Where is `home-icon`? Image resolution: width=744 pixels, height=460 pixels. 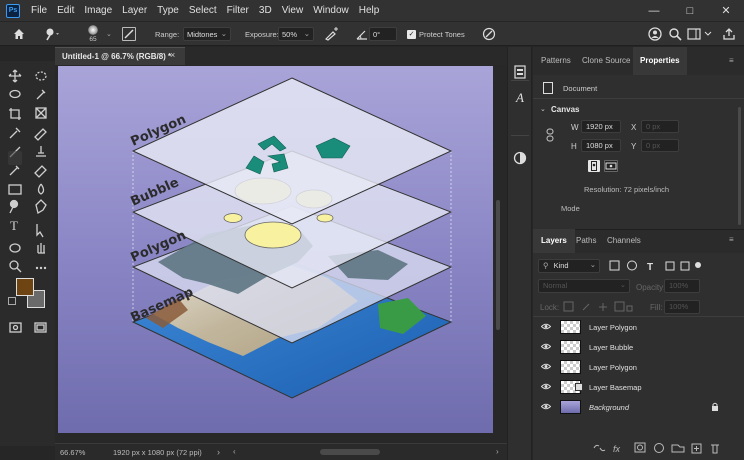 home-icon is located at coordinates (19, 34).